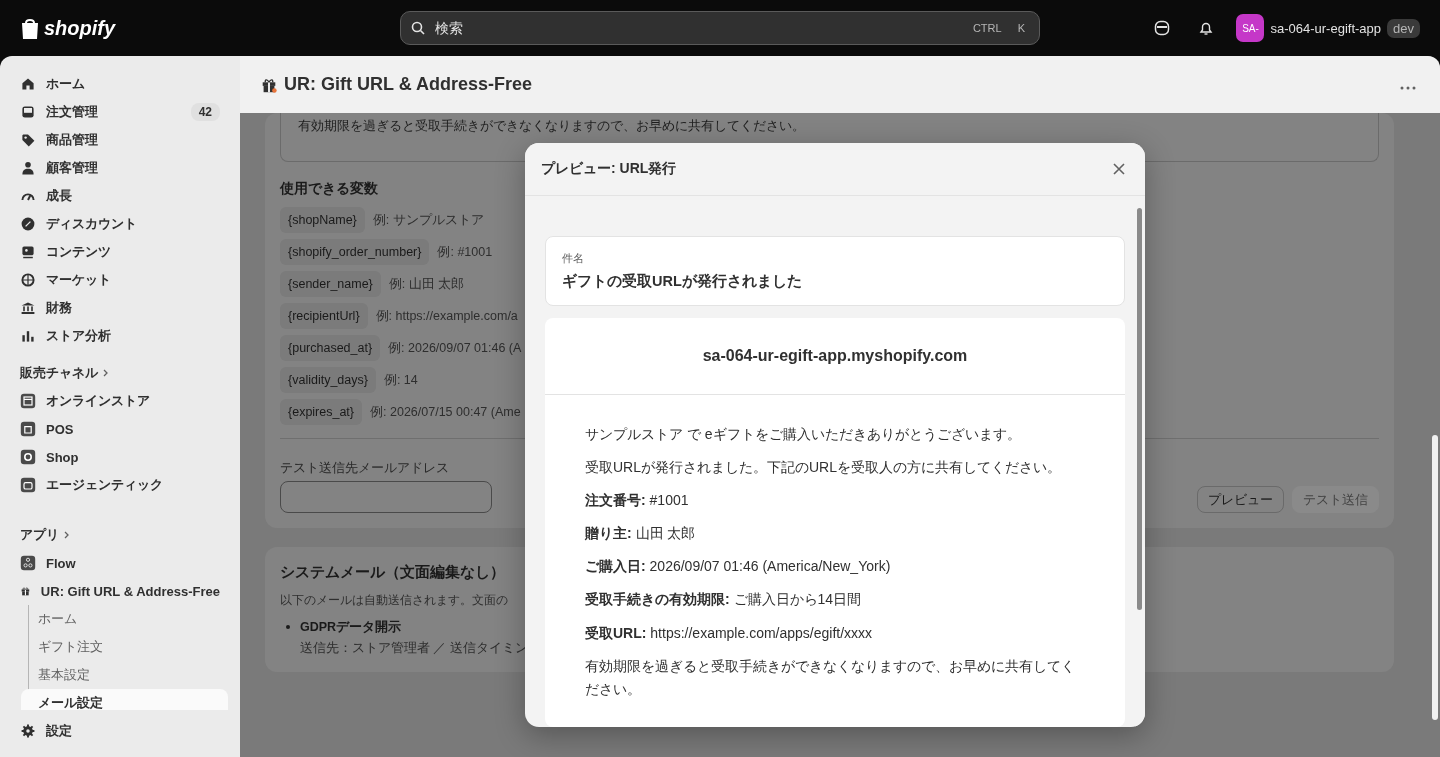  What do you see at coordinates (609, 169) in the screenshot?
I see `dialog-title: プレビュー: URL発行` at bounding box center [609, 169].